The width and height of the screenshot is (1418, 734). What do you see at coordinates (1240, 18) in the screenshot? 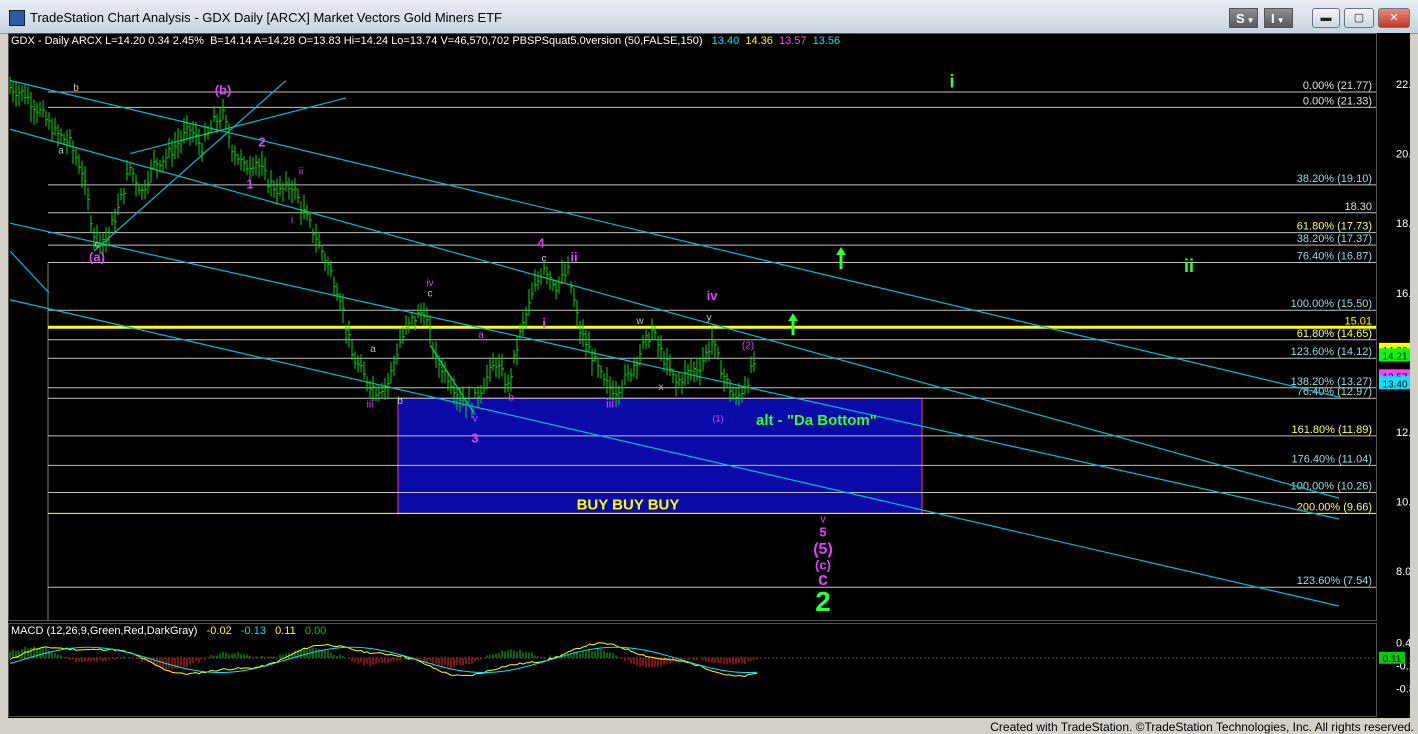
I see `s-dropdown-label: S` at bounding box center [1240, 18].